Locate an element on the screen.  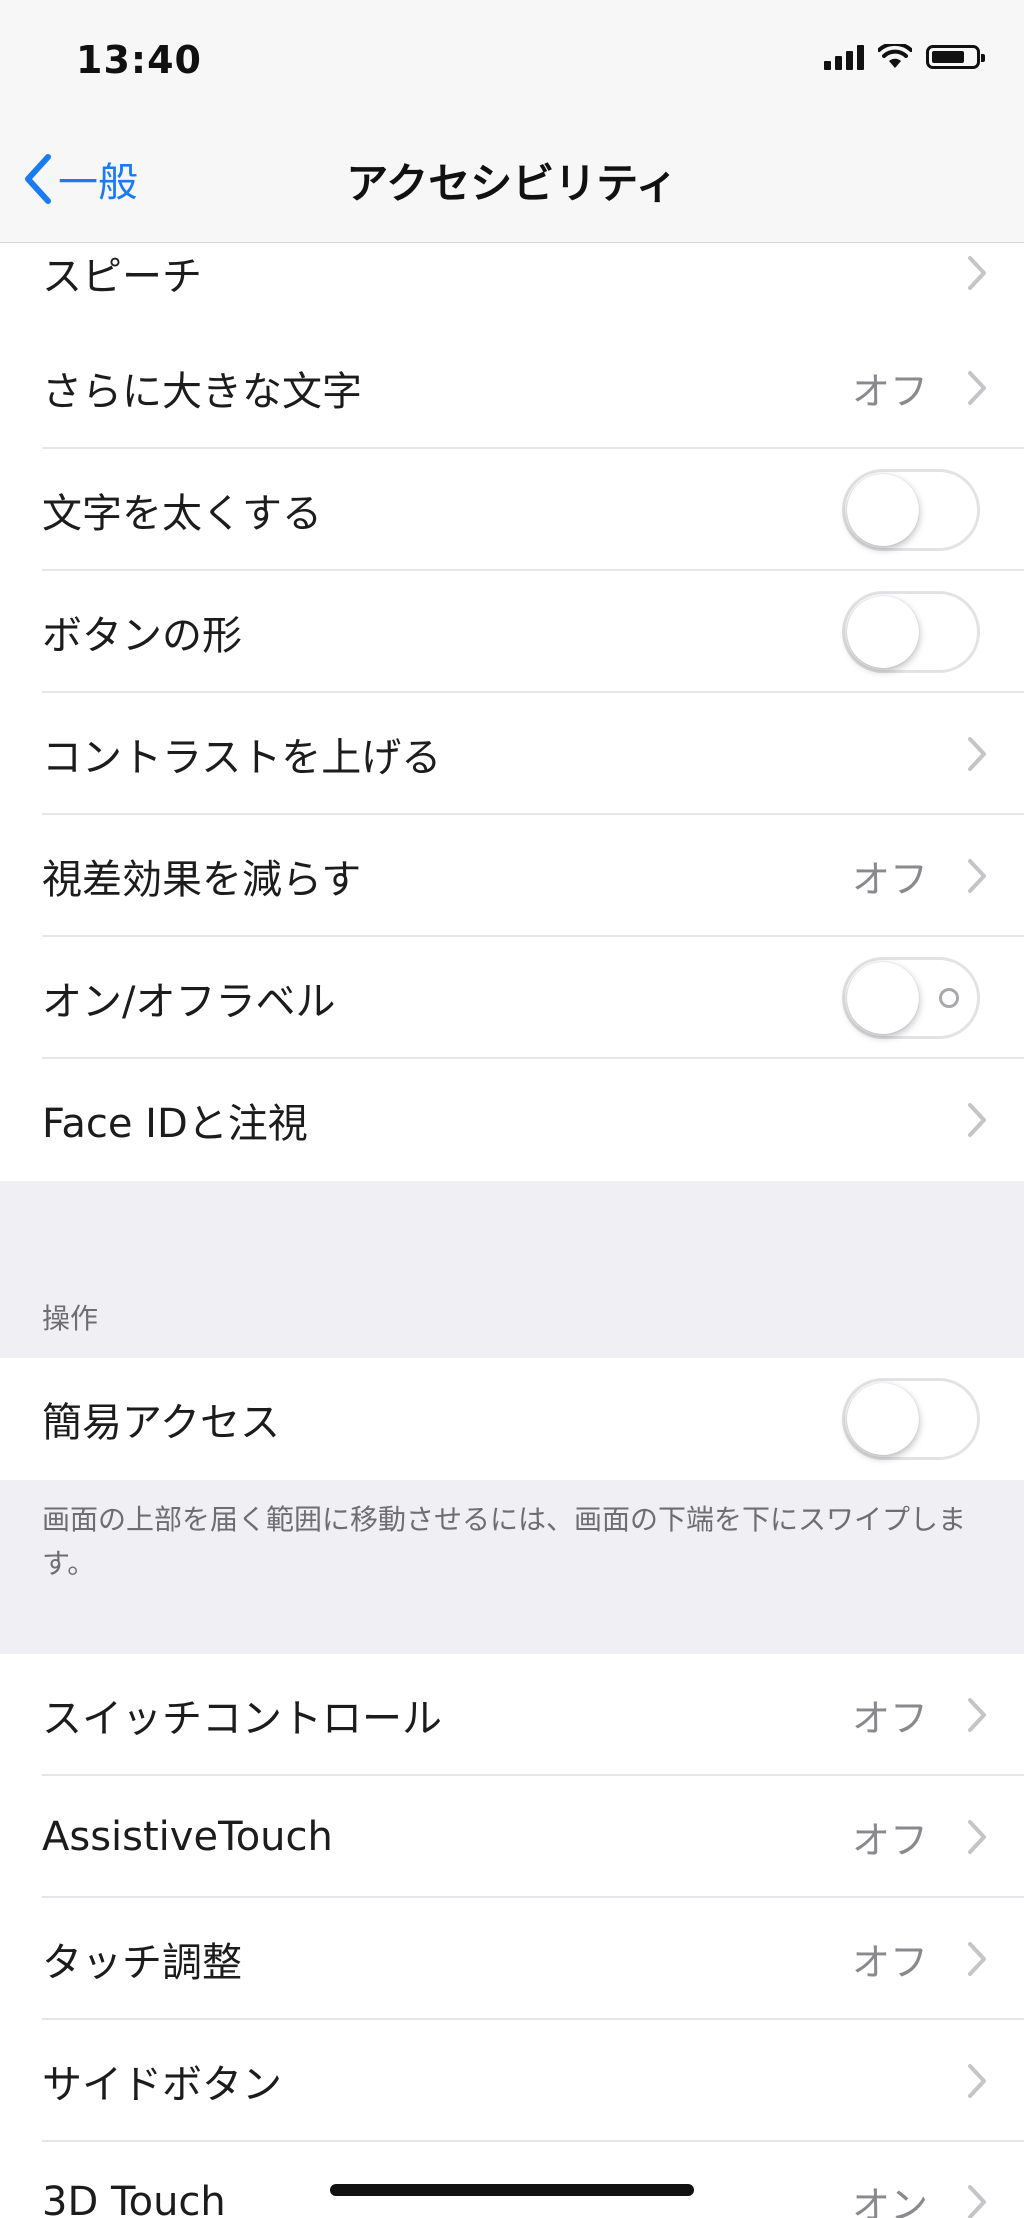
row-label: オン/オフラベル is located at coordinates (189, 1002).